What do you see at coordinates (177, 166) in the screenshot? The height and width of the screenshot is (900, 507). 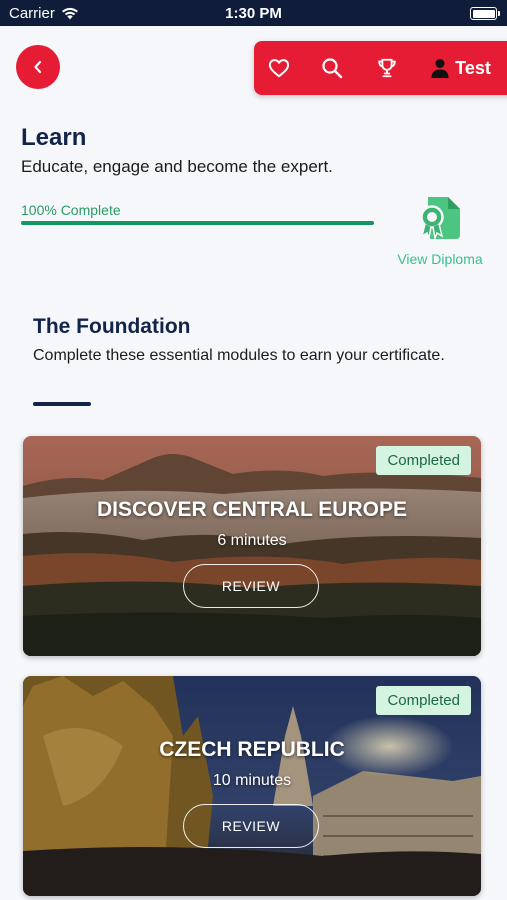 I see `page-subtitle: Educate, engage and become the expert.` at bounding box center [177, 166].